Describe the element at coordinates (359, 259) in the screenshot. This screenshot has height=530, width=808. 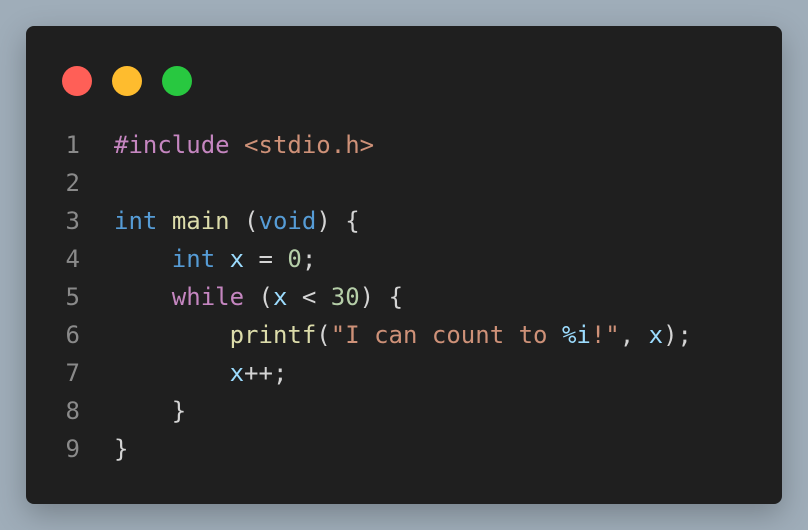
I see `code-line: 4 int x = 0;` at that location.